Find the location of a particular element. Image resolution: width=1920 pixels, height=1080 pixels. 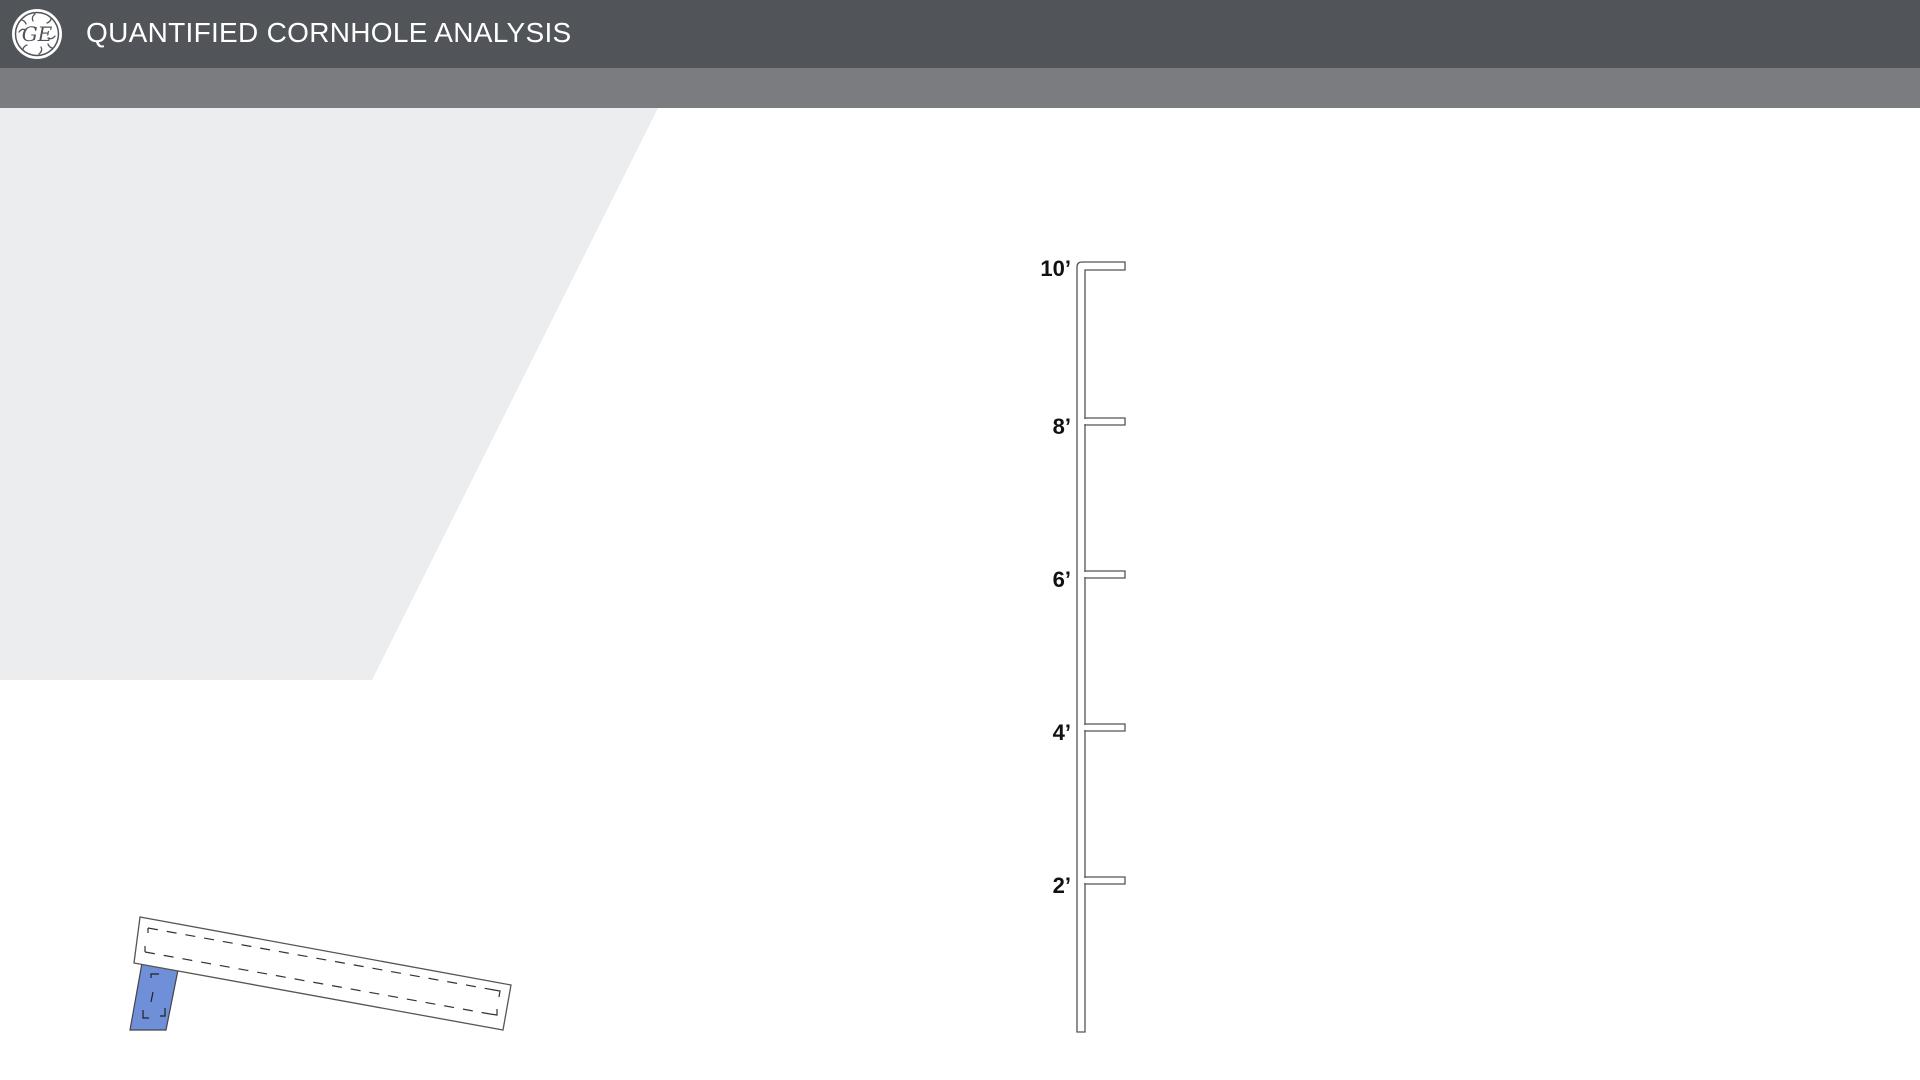

board-top is located at coordinates (322, 973).